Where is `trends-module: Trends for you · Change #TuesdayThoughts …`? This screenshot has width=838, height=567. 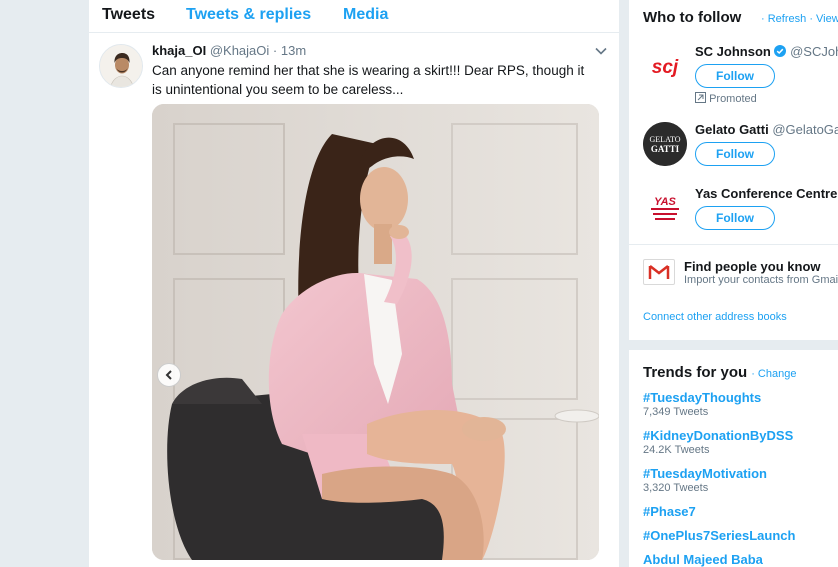
trends-module: Trends for you · Change #TuesdayThoughts … is located at coordinates (733, 458).